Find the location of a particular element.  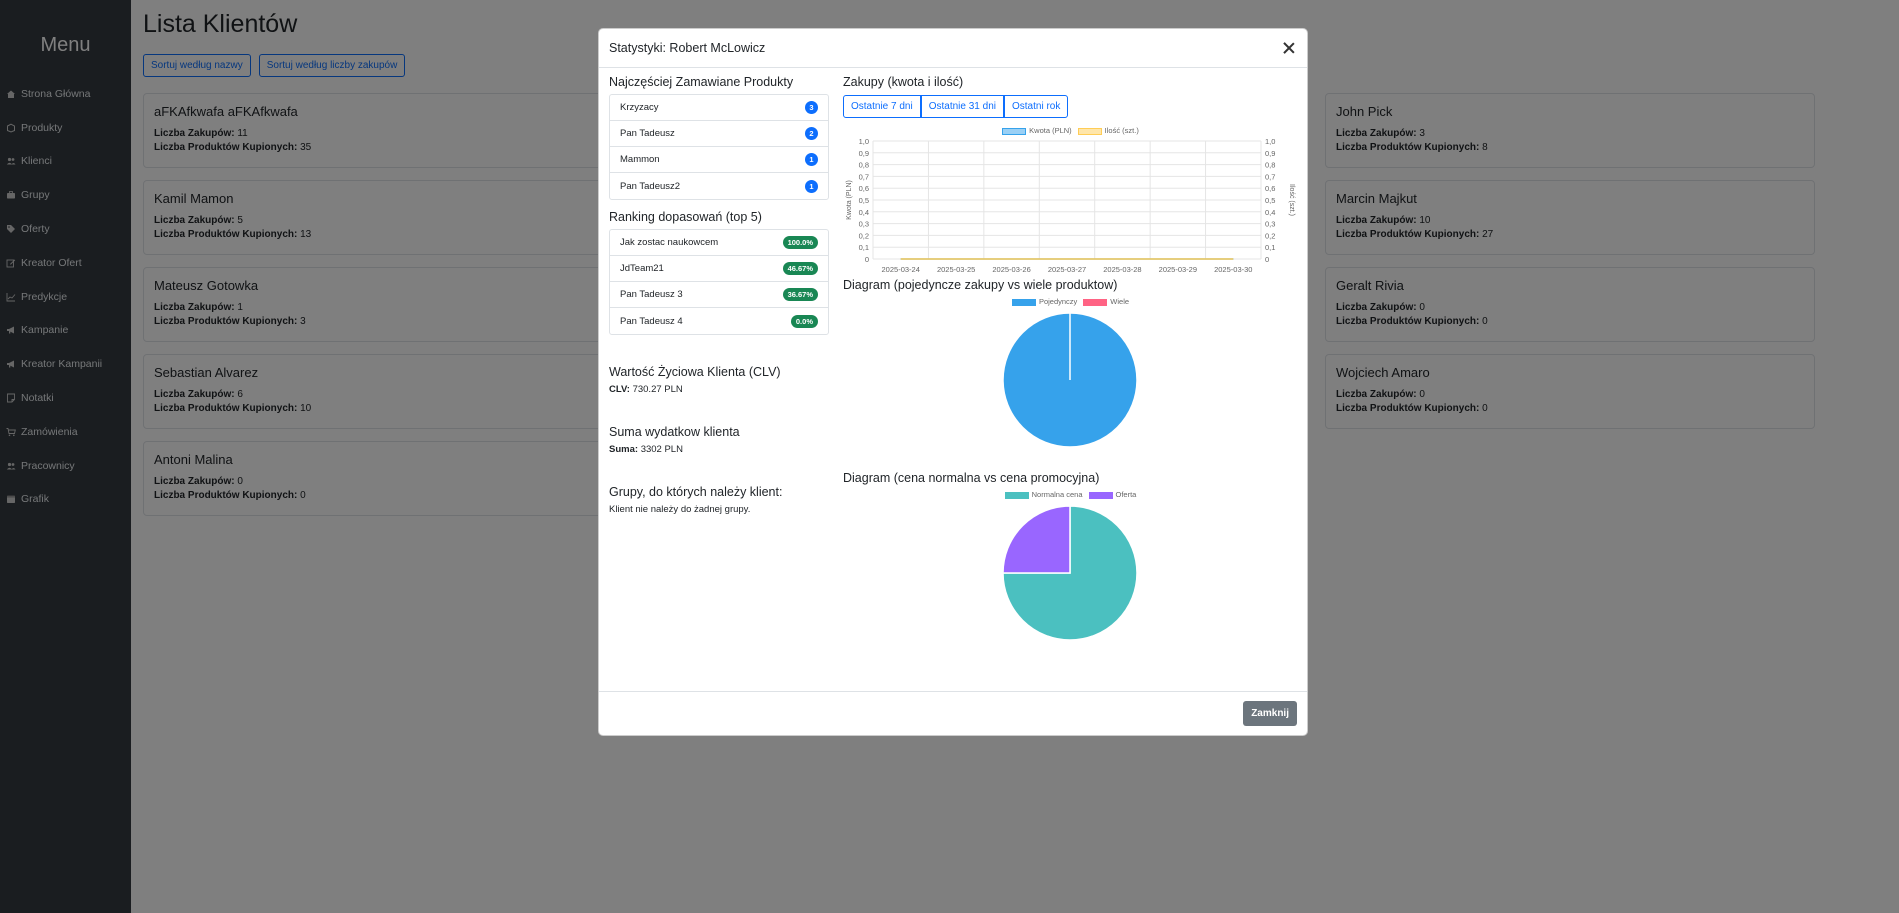

top-product-item: Mammon 1 is located at coordinates (719, 160).